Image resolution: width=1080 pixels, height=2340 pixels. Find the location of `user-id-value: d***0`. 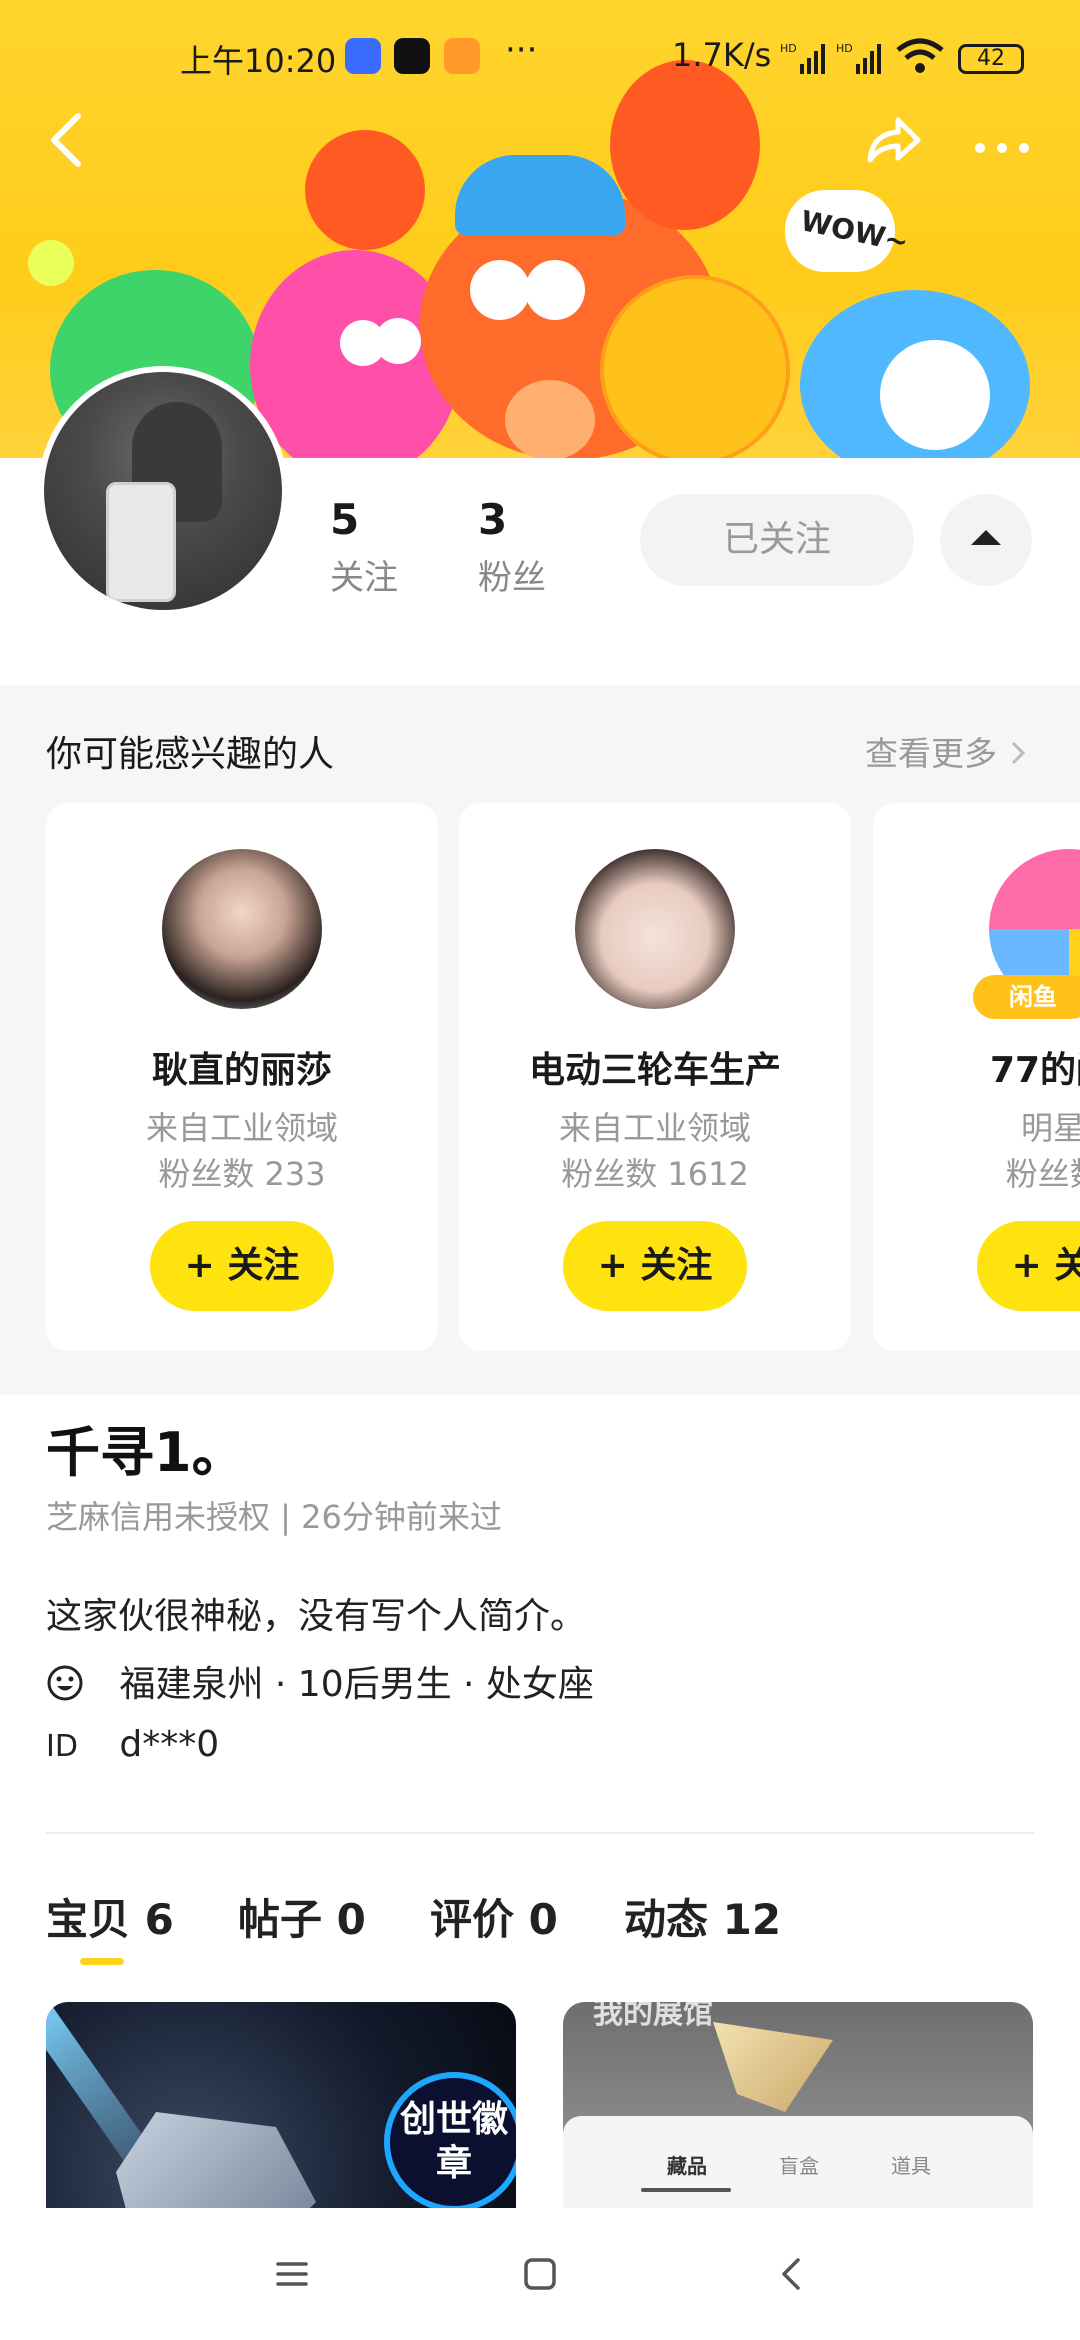

user-id-value: d***0 is located at coordinates (169, 1744).